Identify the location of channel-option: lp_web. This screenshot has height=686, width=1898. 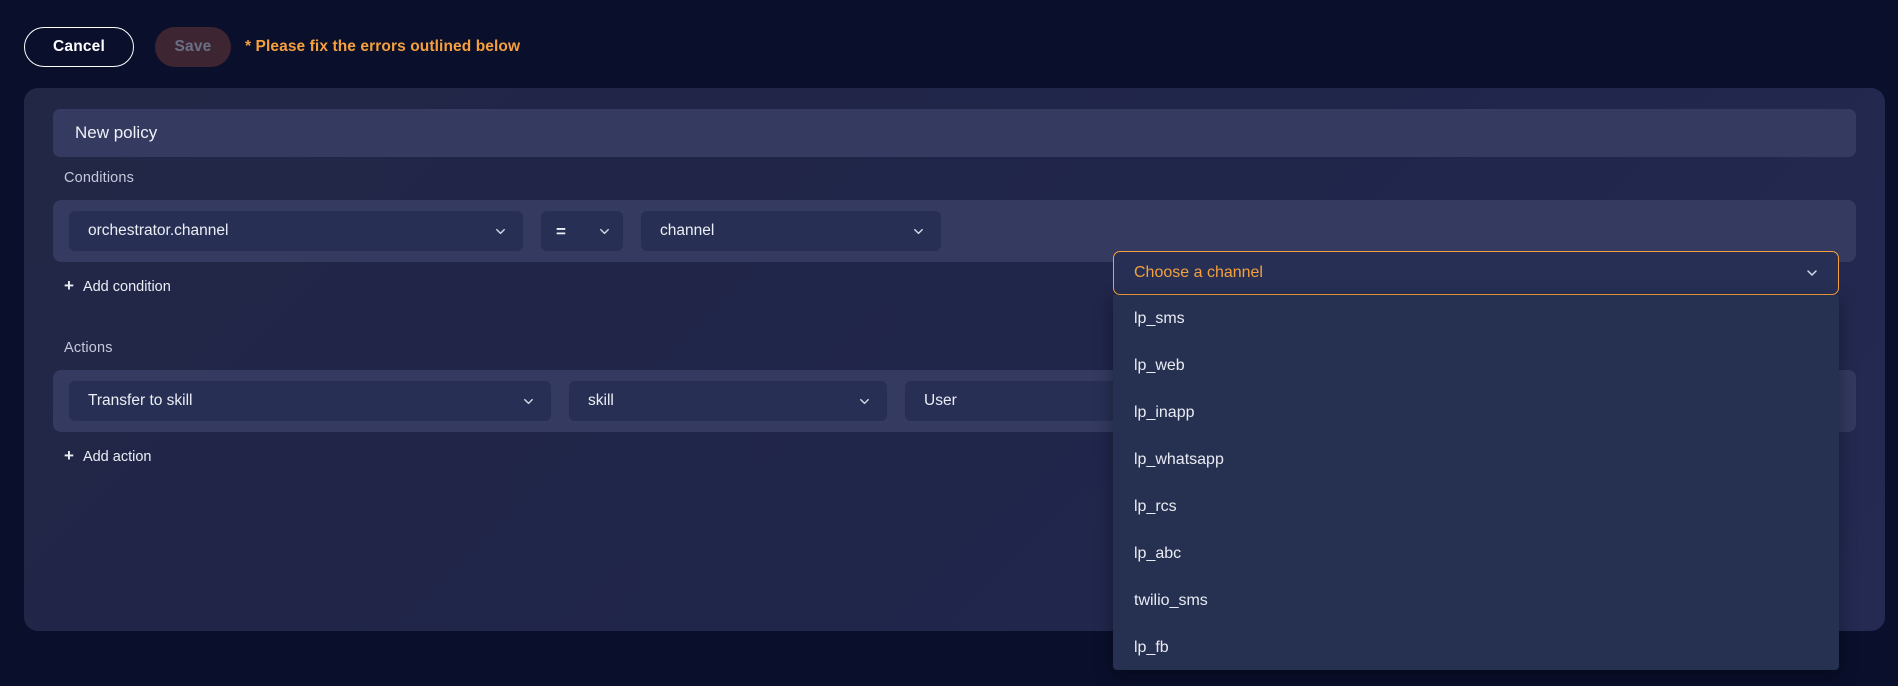
(1476, 365).